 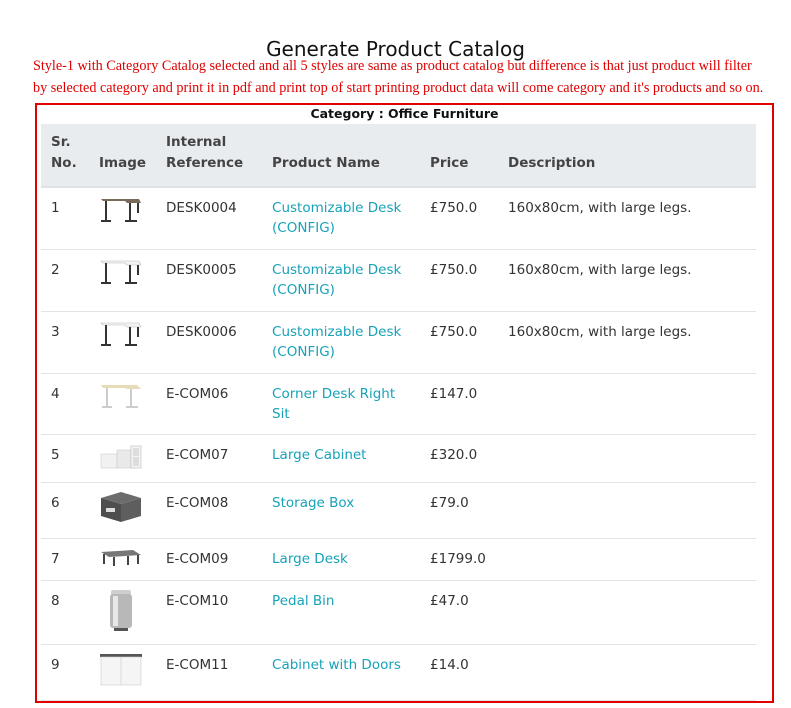 I want to click on cell-product-name: Pedal Bin, so click(x=341, y=612).